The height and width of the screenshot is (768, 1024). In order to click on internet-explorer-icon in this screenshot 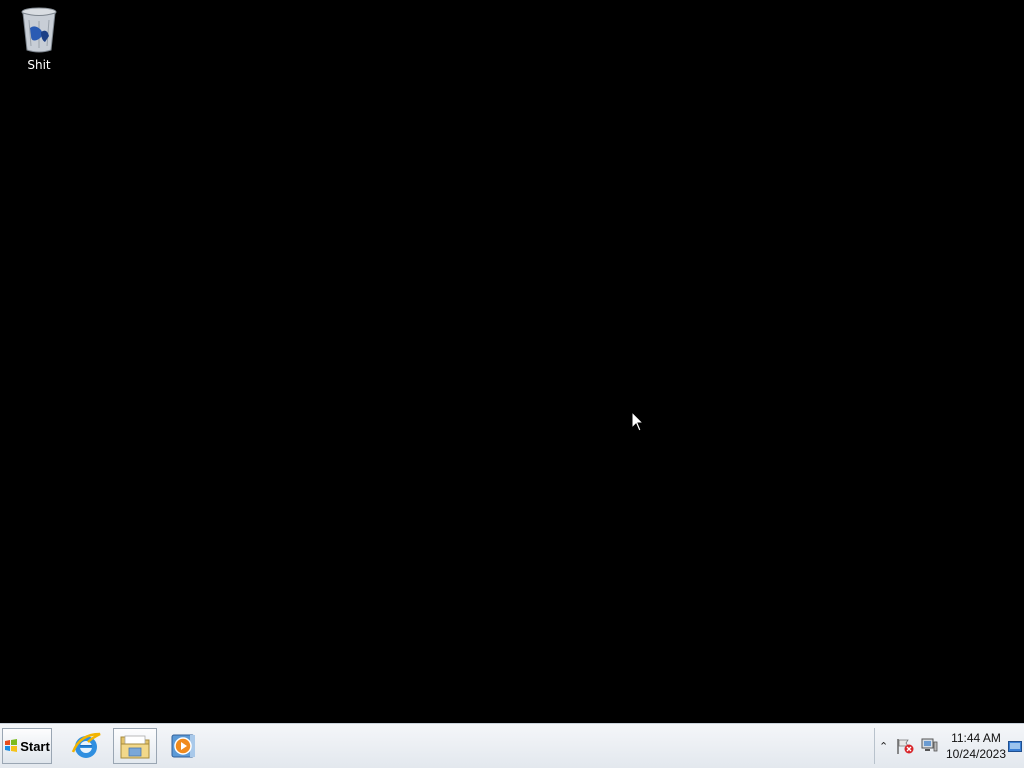, I will do `click(86, 745)`.